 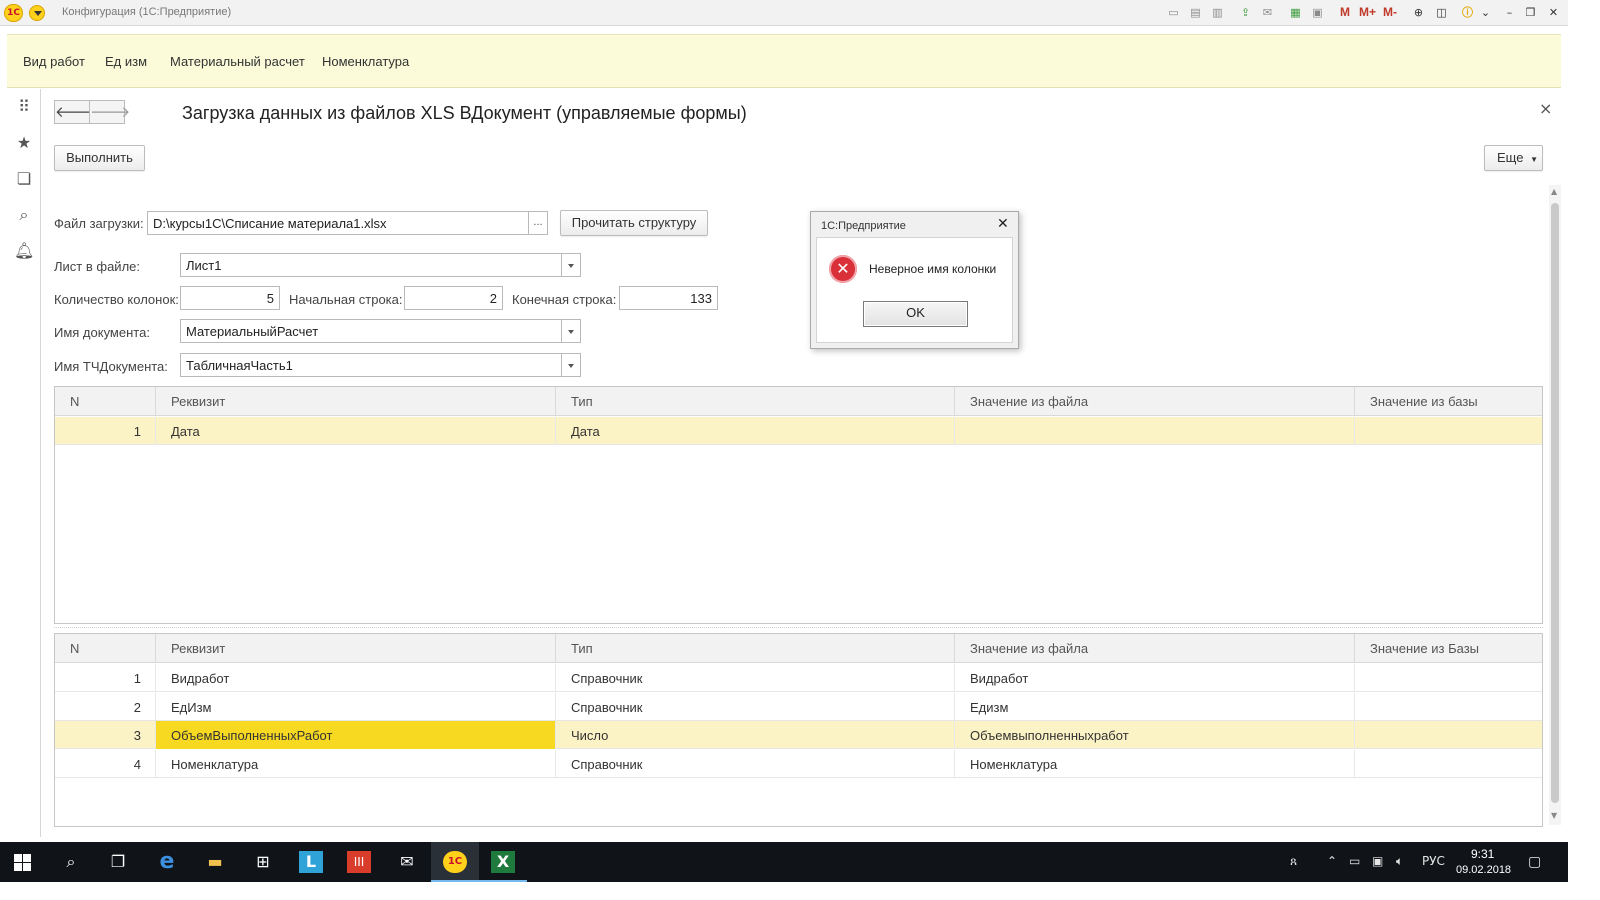 What do you see at coordinates (365, 61) in the screenshot?
I see `section-nomenklatura: Номенклатура` at bounding box center [365, 61].